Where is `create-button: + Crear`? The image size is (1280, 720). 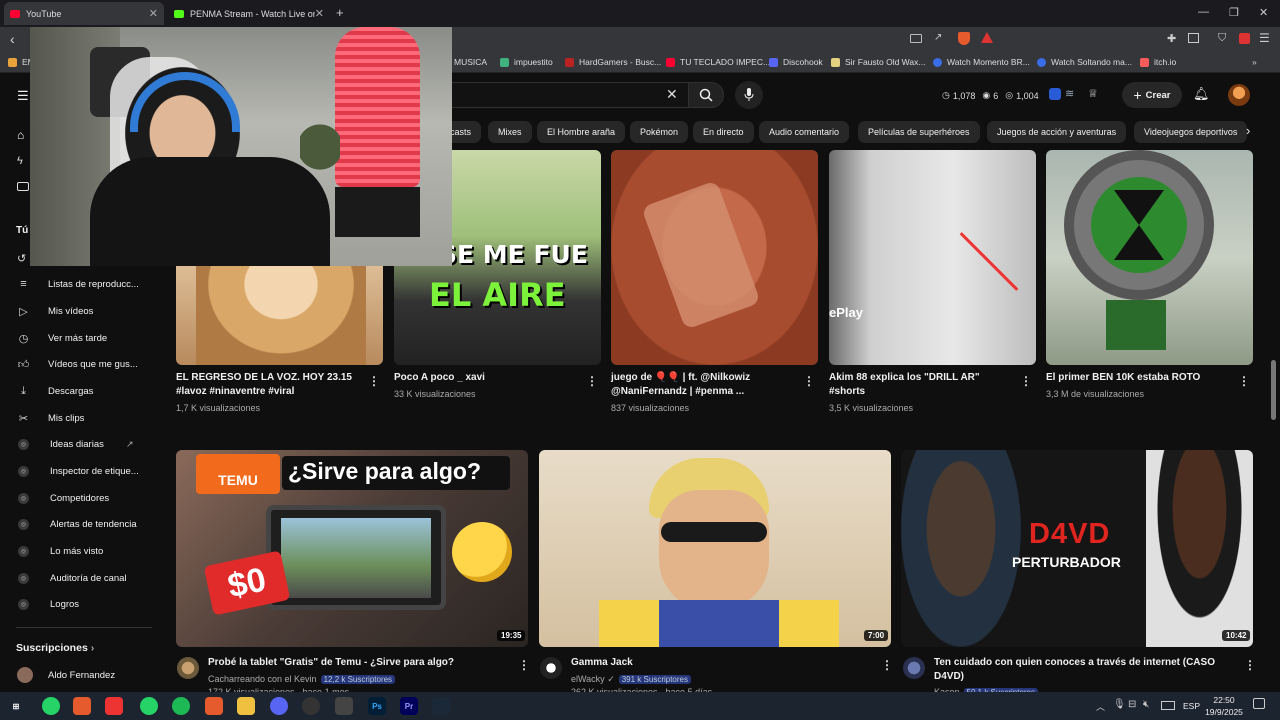
create-button: + Crear is located at coordinates (1152, 95).